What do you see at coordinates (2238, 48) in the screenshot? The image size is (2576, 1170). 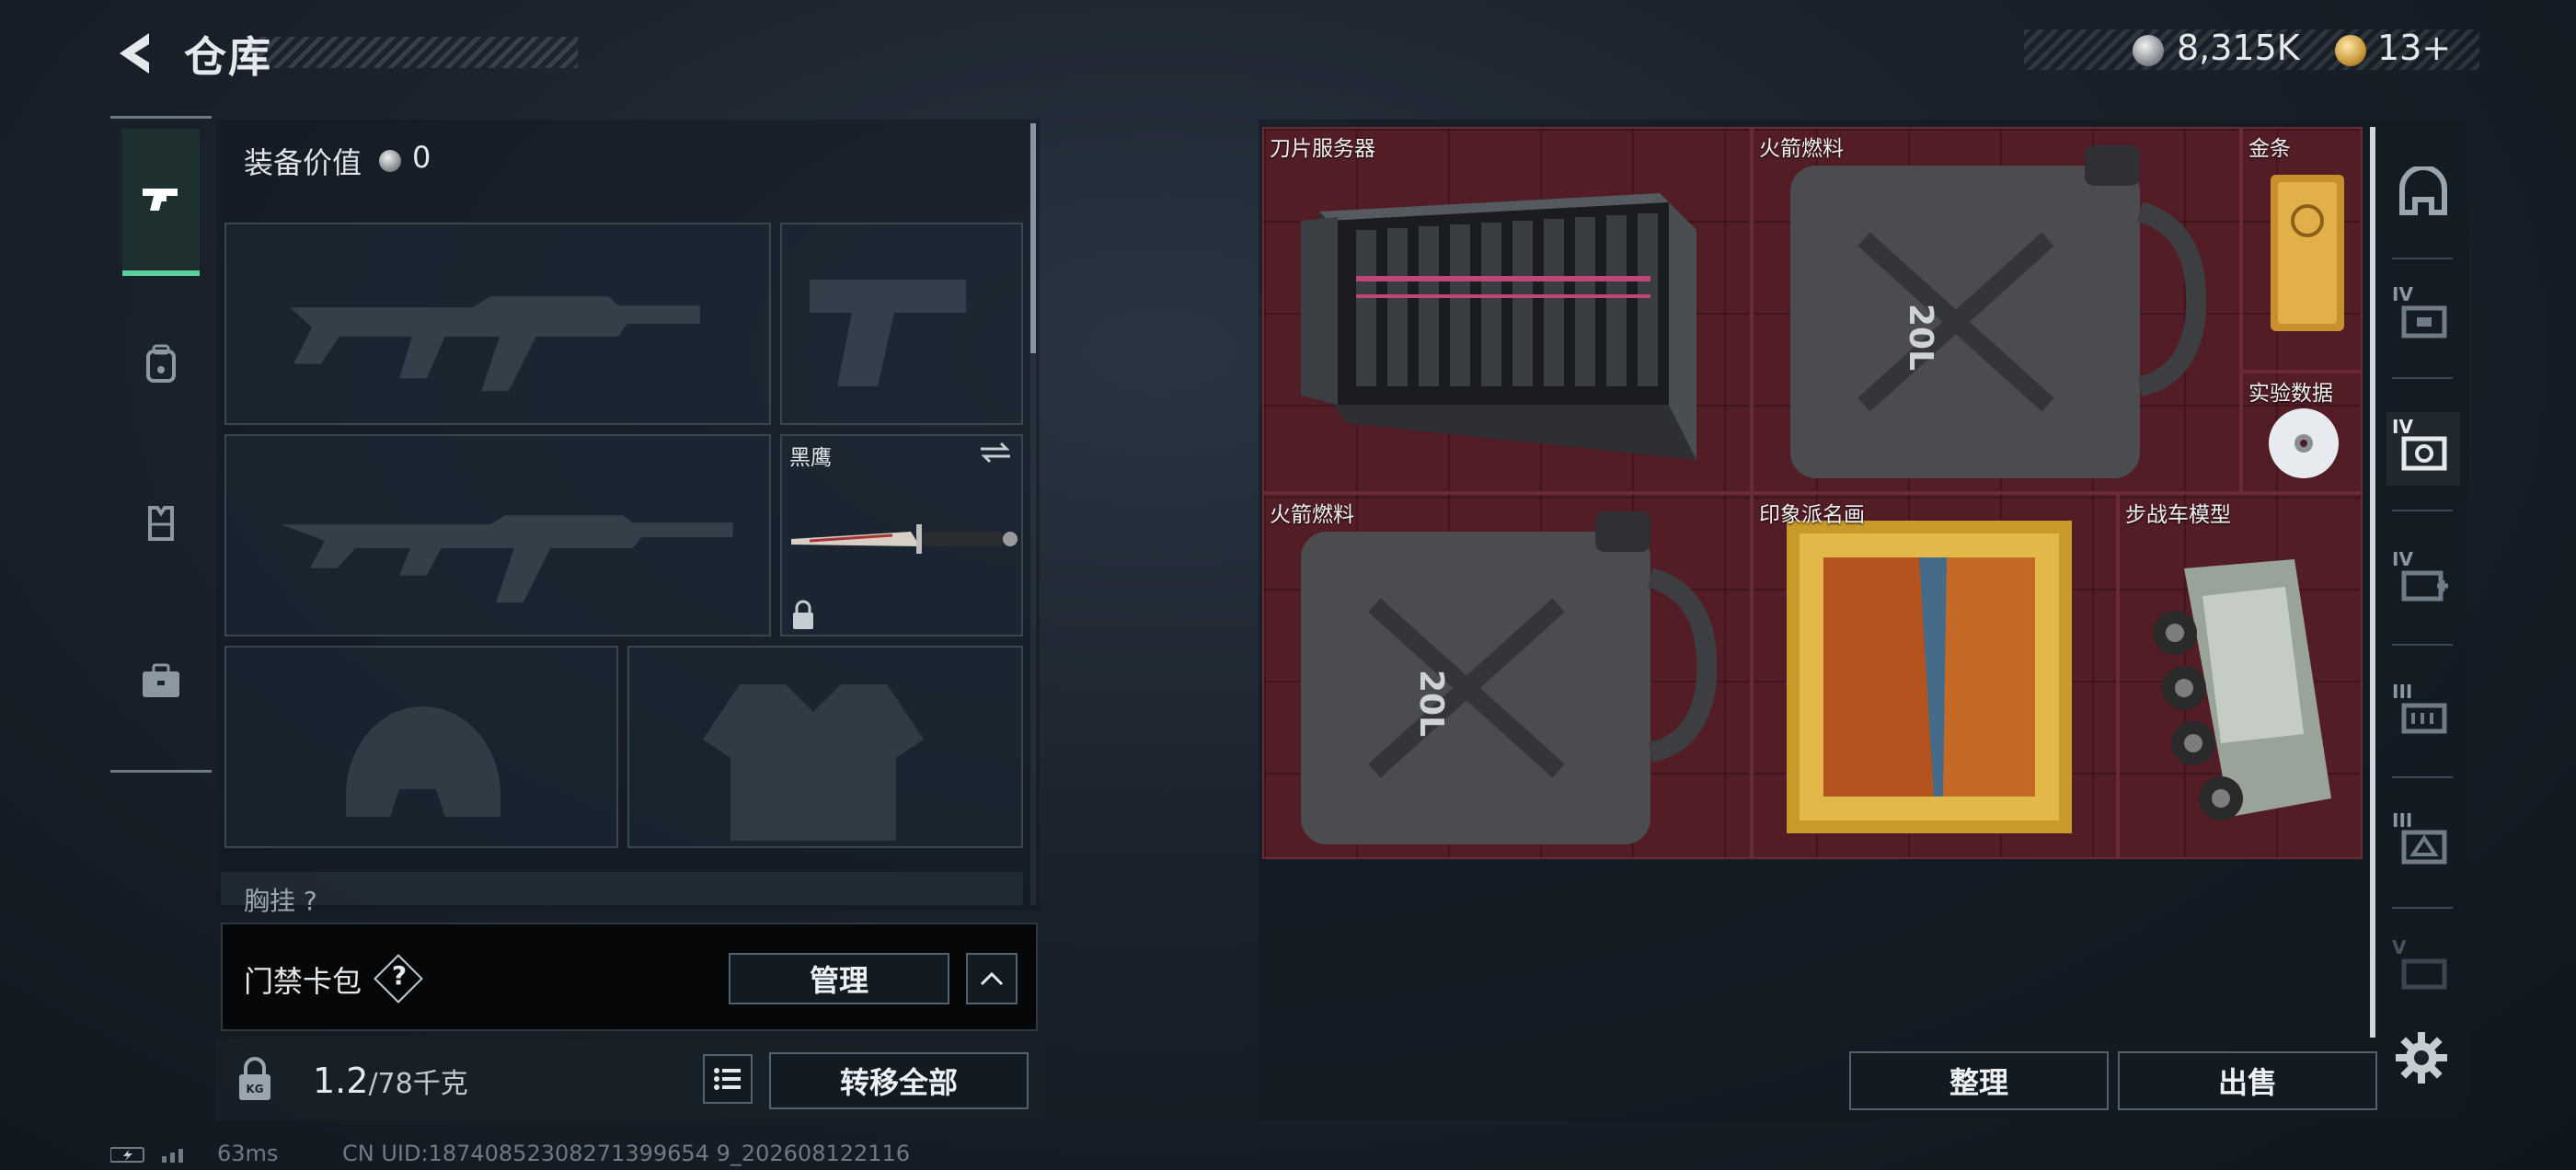 I see `silver-currency-value: 8,315K` at bounding box center [2238, 48].